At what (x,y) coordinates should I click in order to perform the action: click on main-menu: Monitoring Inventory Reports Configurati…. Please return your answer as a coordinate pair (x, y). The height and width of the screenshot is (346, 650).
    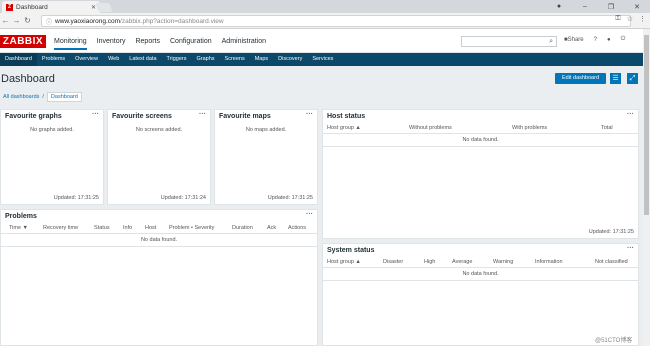
    Looking at the image, I should click on (160, 41).